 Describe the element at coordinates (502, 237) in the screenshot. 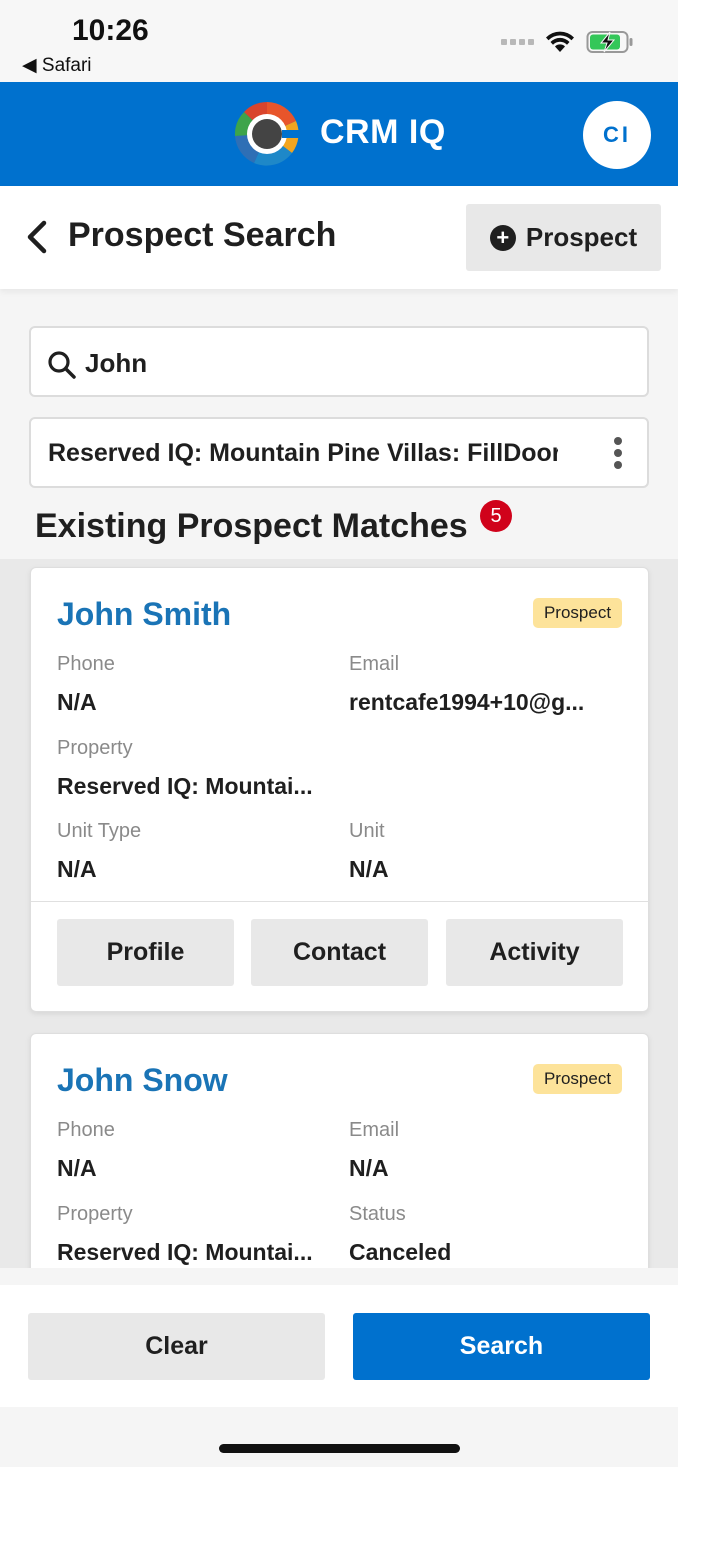

I see `plus-circle-icon: +` at that location.